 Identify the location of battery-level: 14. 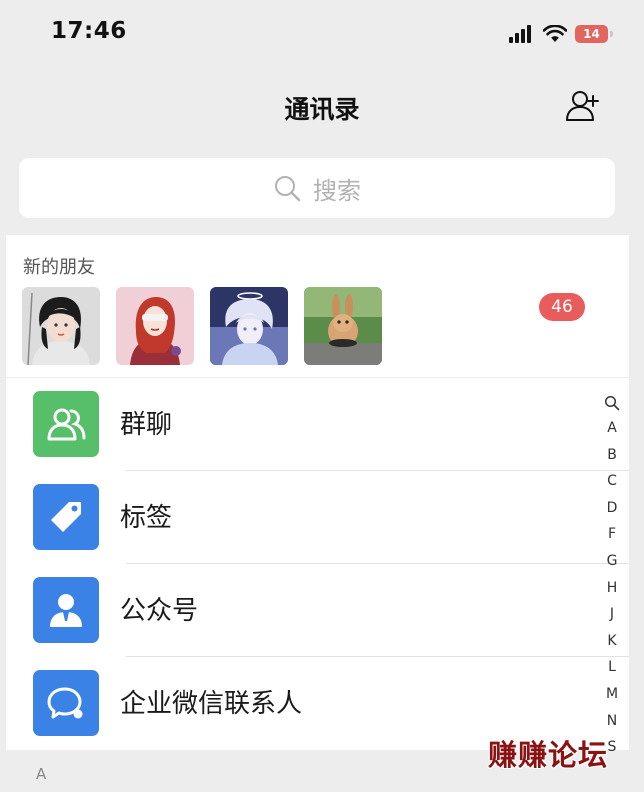
(591, 34).